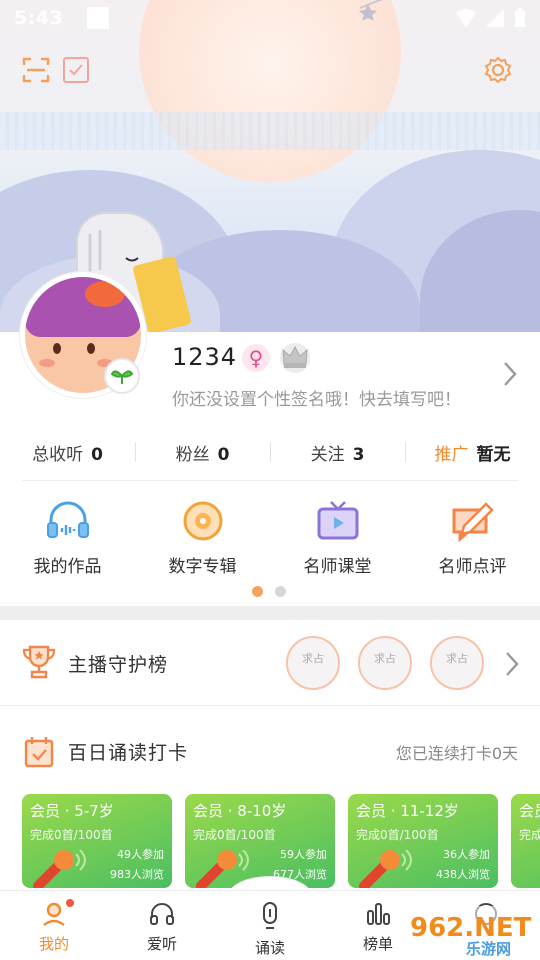 This screenshot has height=960, width=540. What do you see at coordinates (58, 454) in the screenshot?
I see `stat-label: 总收听` at bounding box center [58, 454].